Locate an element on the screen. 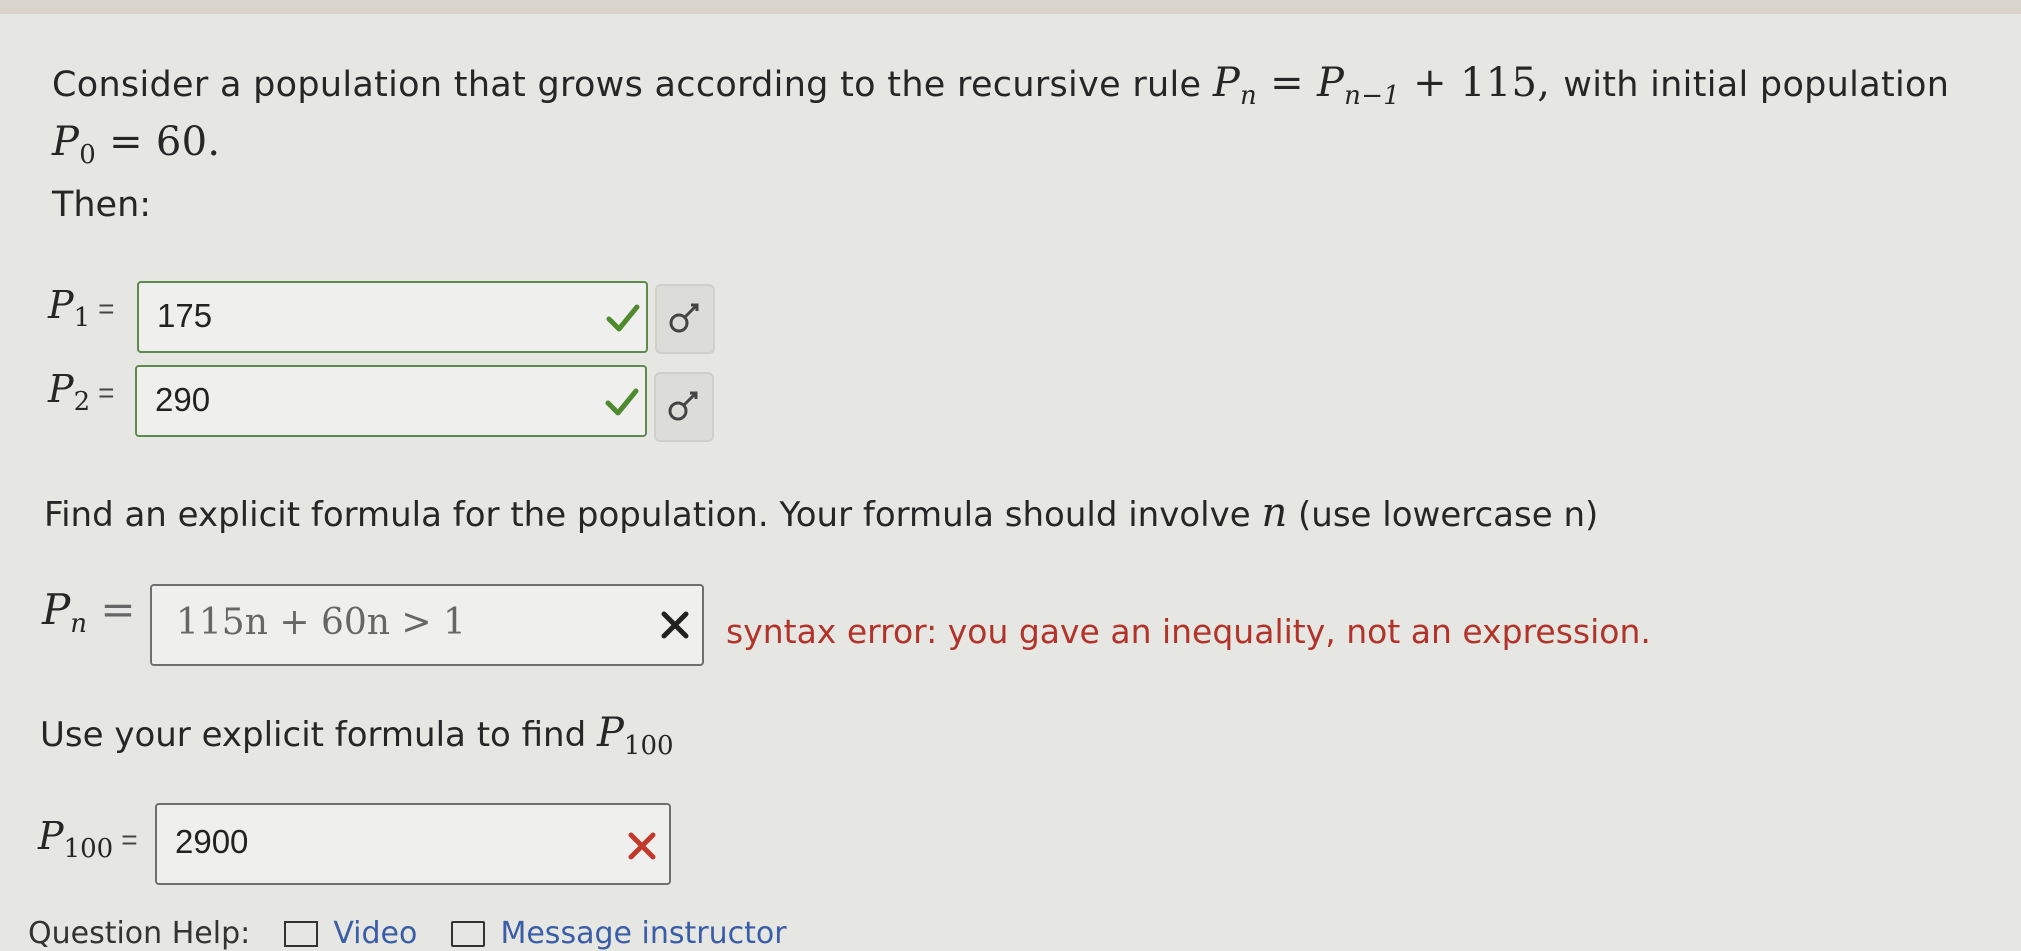 The height and width of the screenshot is (951, 2021). then-label: Then: is located at coordinates (102, 205).